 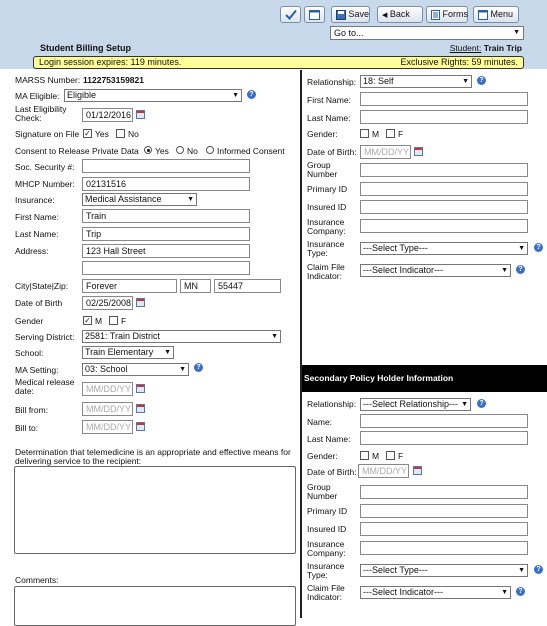 What do you see at coordinates (444, 529) in the screenshot?
I see `secondary-insured-id-input` at bounding box center [444, 529].